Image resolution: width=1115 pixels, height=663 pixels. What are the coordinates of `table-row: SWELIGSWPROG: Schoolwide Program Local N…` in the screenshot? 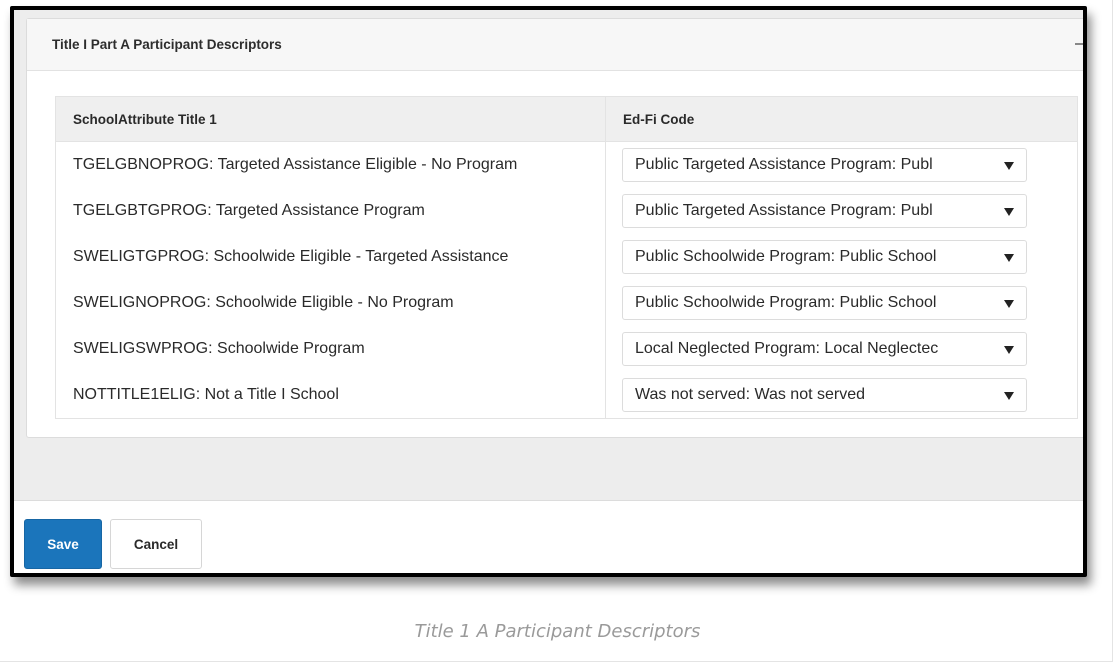 It's located at (566, 349).